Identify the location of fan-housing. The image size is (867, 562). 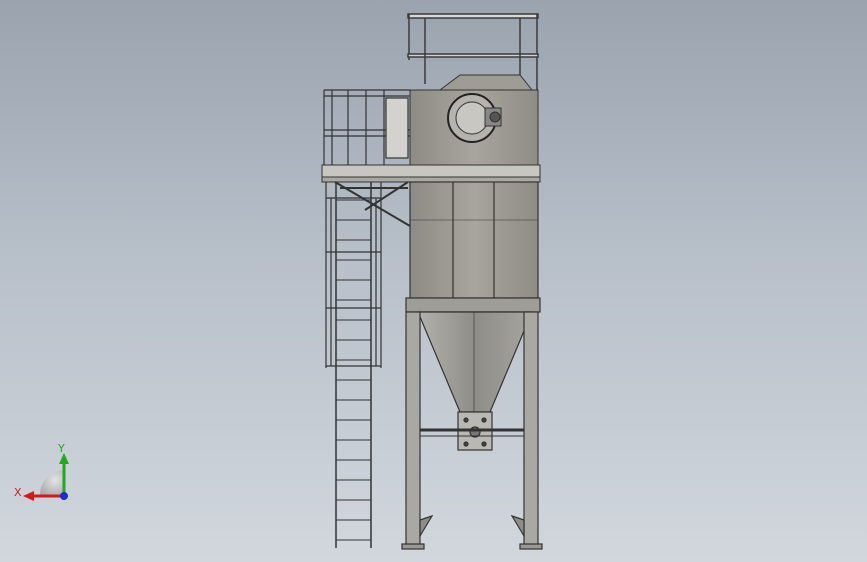
(474, 120).